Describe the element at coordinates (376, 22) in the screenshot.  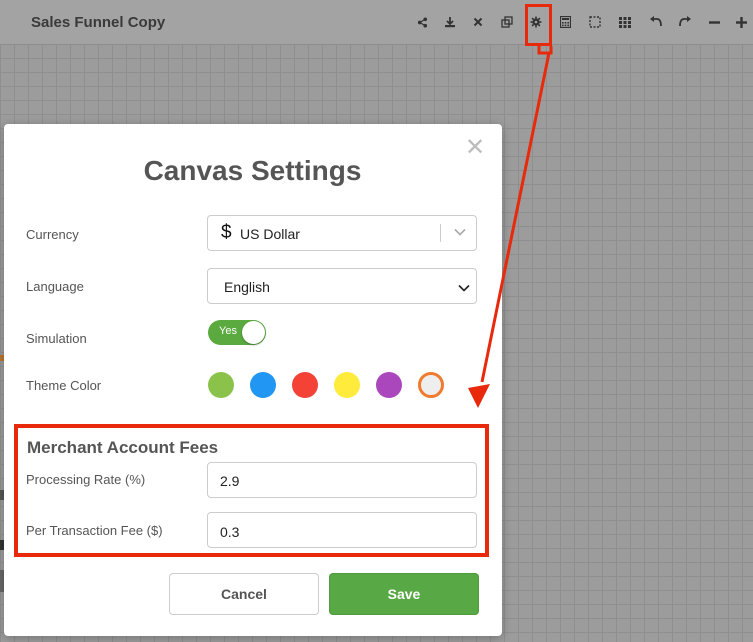
I see `top-toolbar: Sales Funnel Copy` at that location.